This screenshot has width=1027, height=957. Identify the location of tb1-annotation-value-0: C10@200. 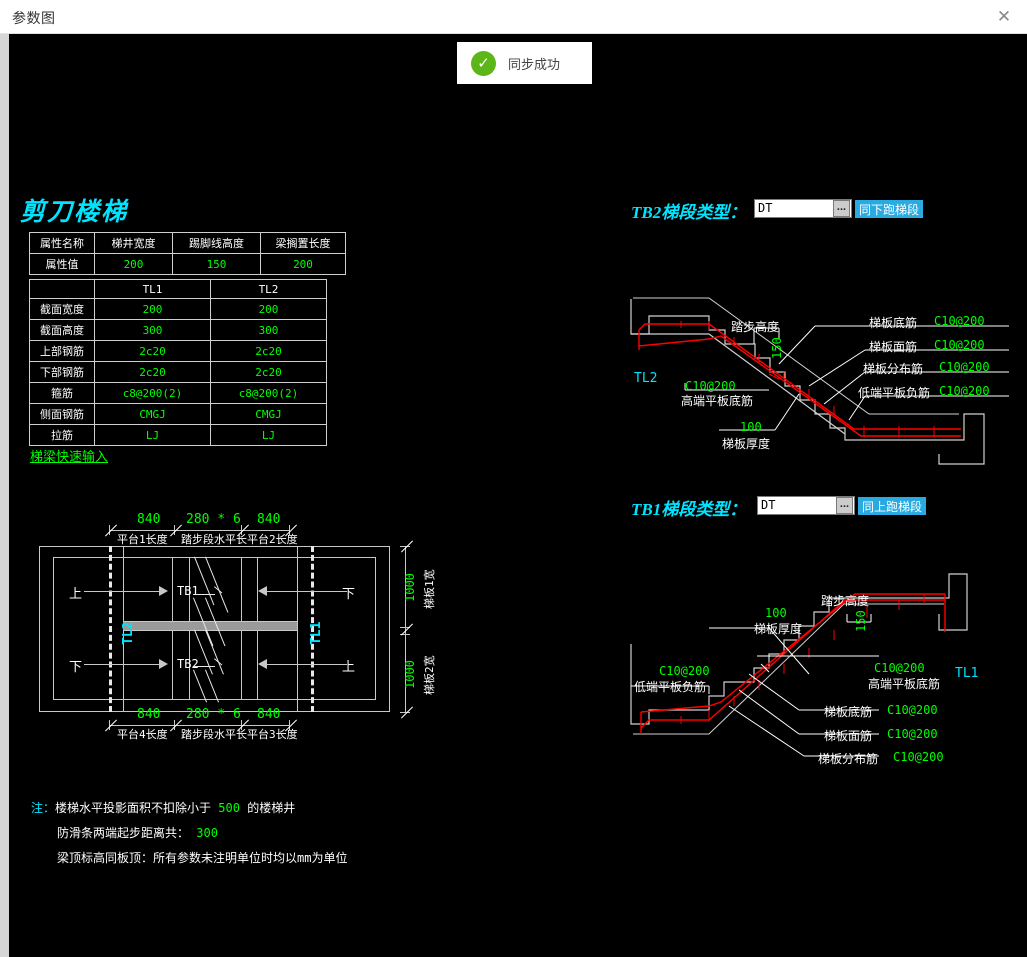
(912, 710).